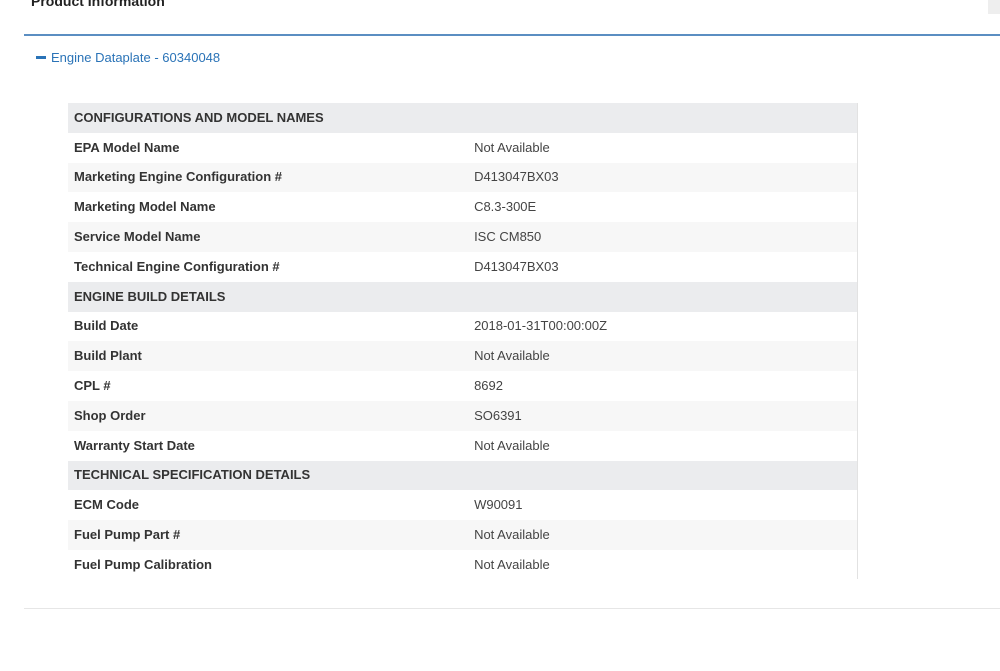  What do you see at coordinates (512, 35) in the screenshot?
I see `section-divider` at bounding box center [512, 35].